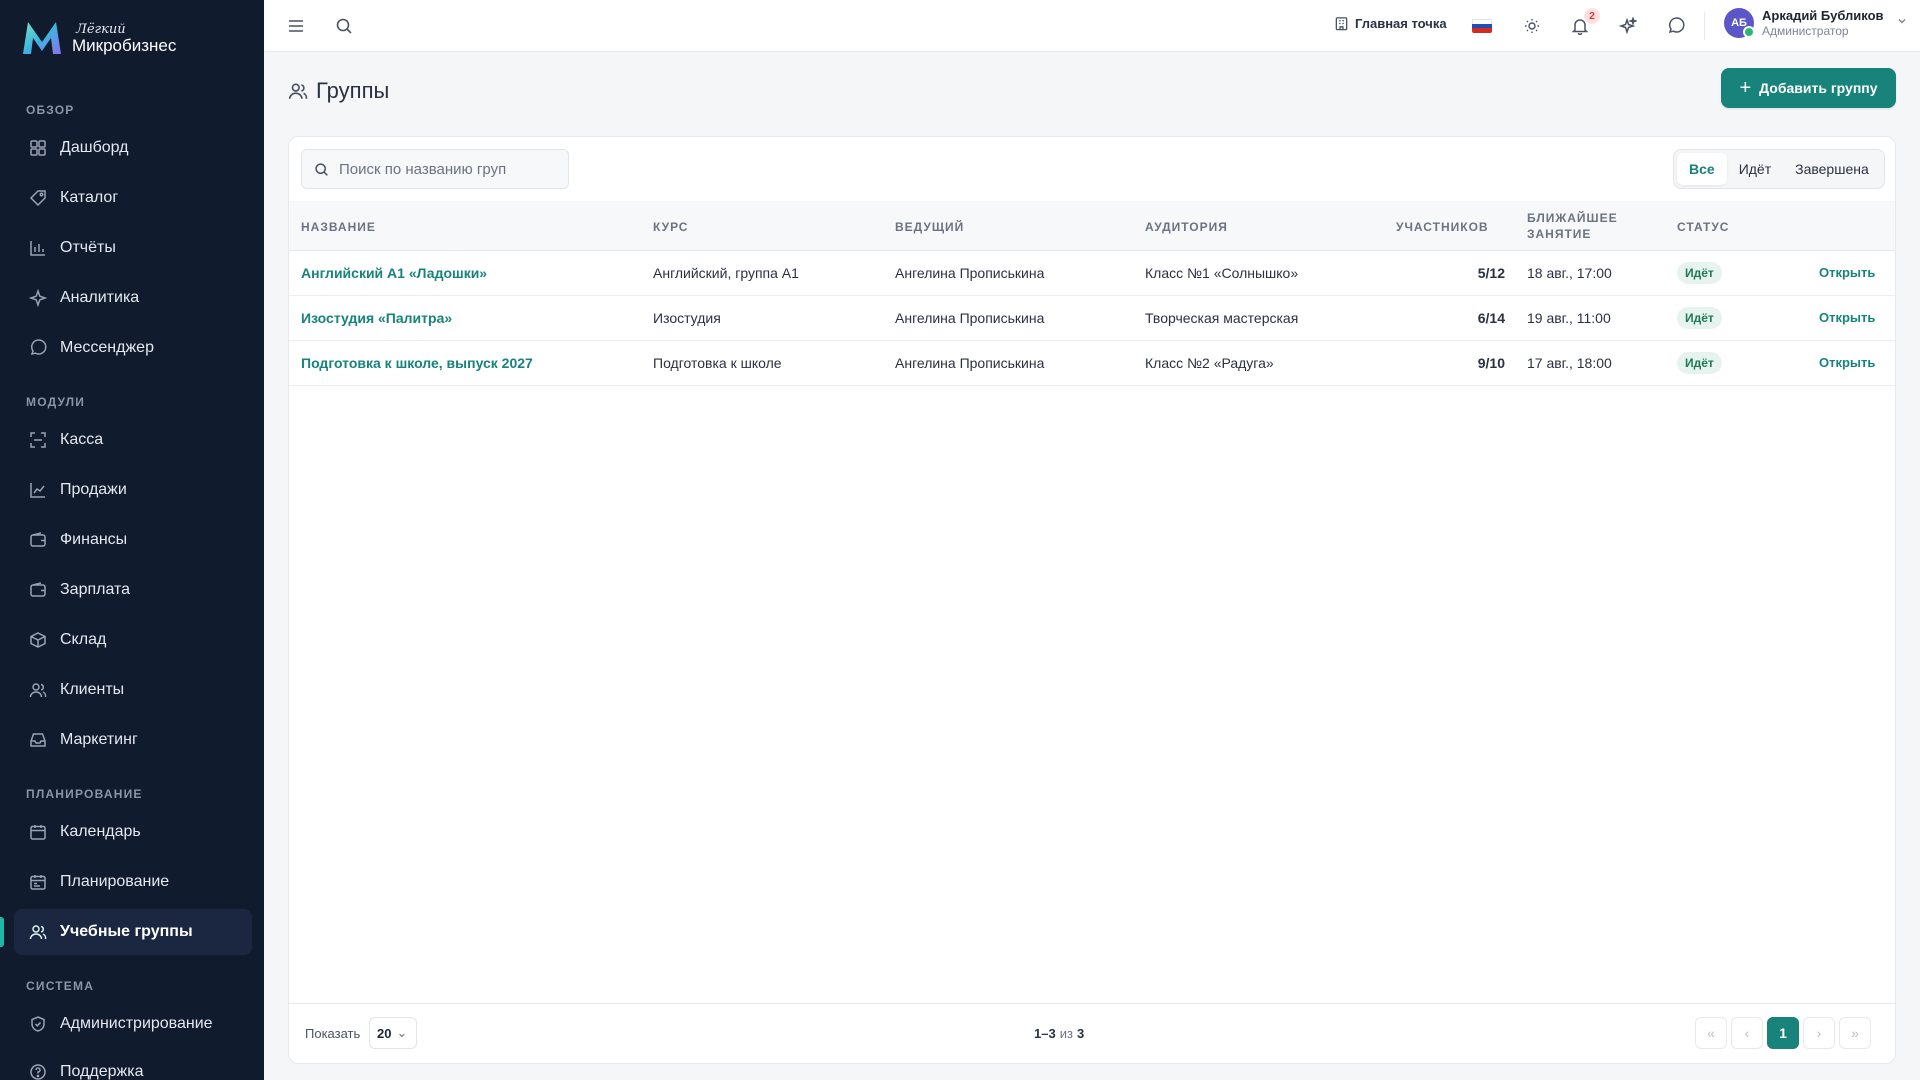 This screenshot has width=1920, height=1080. What do you see at coordinates (417, 363) in the screenshot?
I see `group-name-link: Подготовка к школе, выпуск 2027` at bounding box center [417, 363].